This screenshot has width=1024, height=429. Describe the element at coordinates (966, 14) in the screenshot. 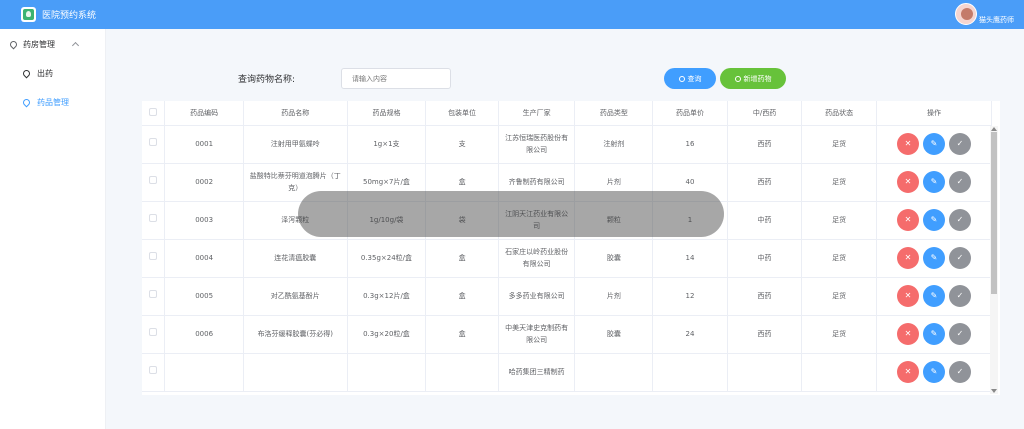

I see `avatar` at that location.